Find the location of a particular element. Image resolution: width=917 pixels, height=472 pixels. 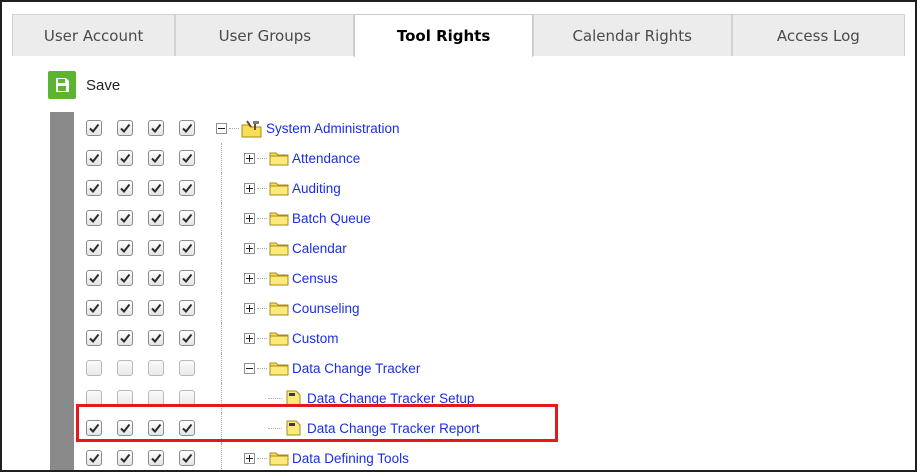

tool-page-icon is located at coordinates (294, 428).